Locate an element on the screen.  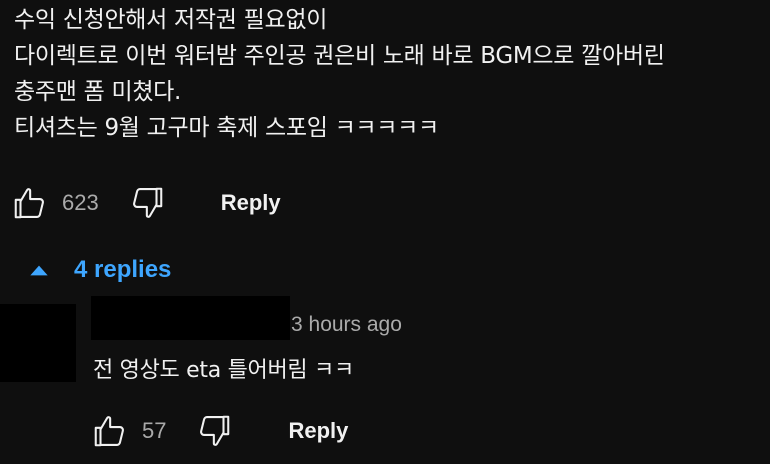
comment-line: 다이렉트로 이번 워터밤 주인공 권은비 노래 바로 BGM으로 깔아버린 is located at coordinates (339, 56).